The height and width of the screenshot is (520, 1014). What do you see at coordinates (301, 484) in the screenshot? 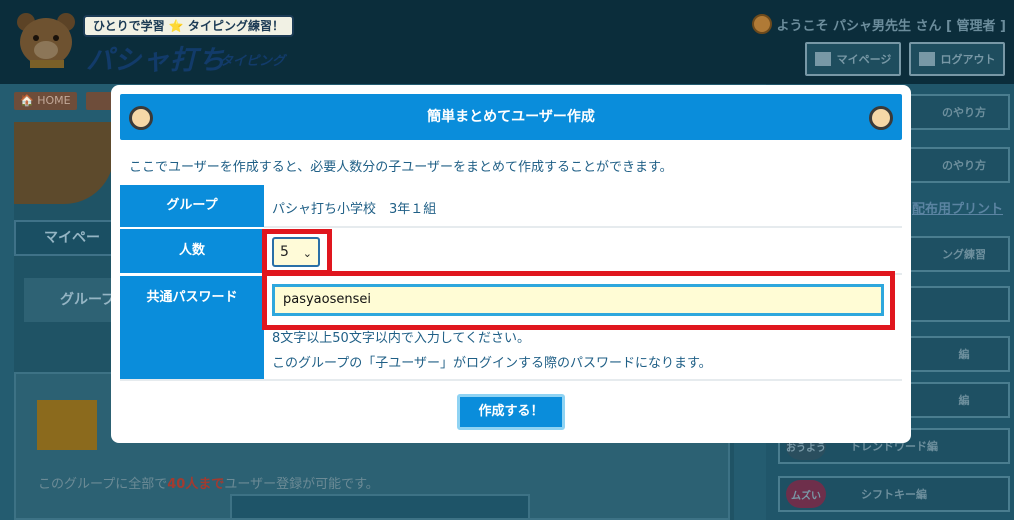
I see `group-note-suffix: ユーザー登録が可能です。` at bounding box center [301, 484].